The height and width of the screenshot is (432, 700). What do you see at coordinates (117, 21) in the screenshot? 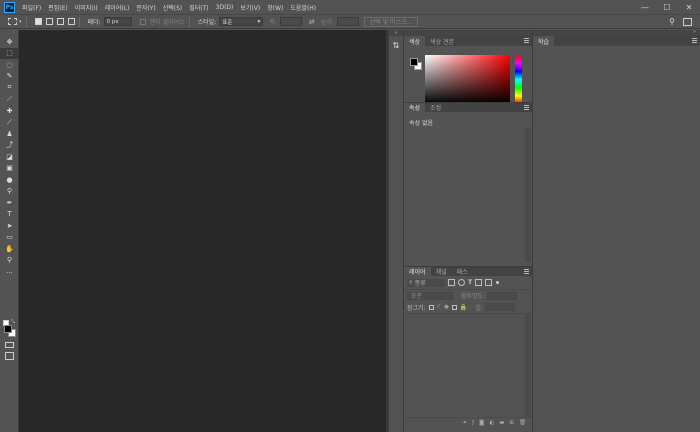
I see `feather-input: 0 px` at bounding box center [117, 21].